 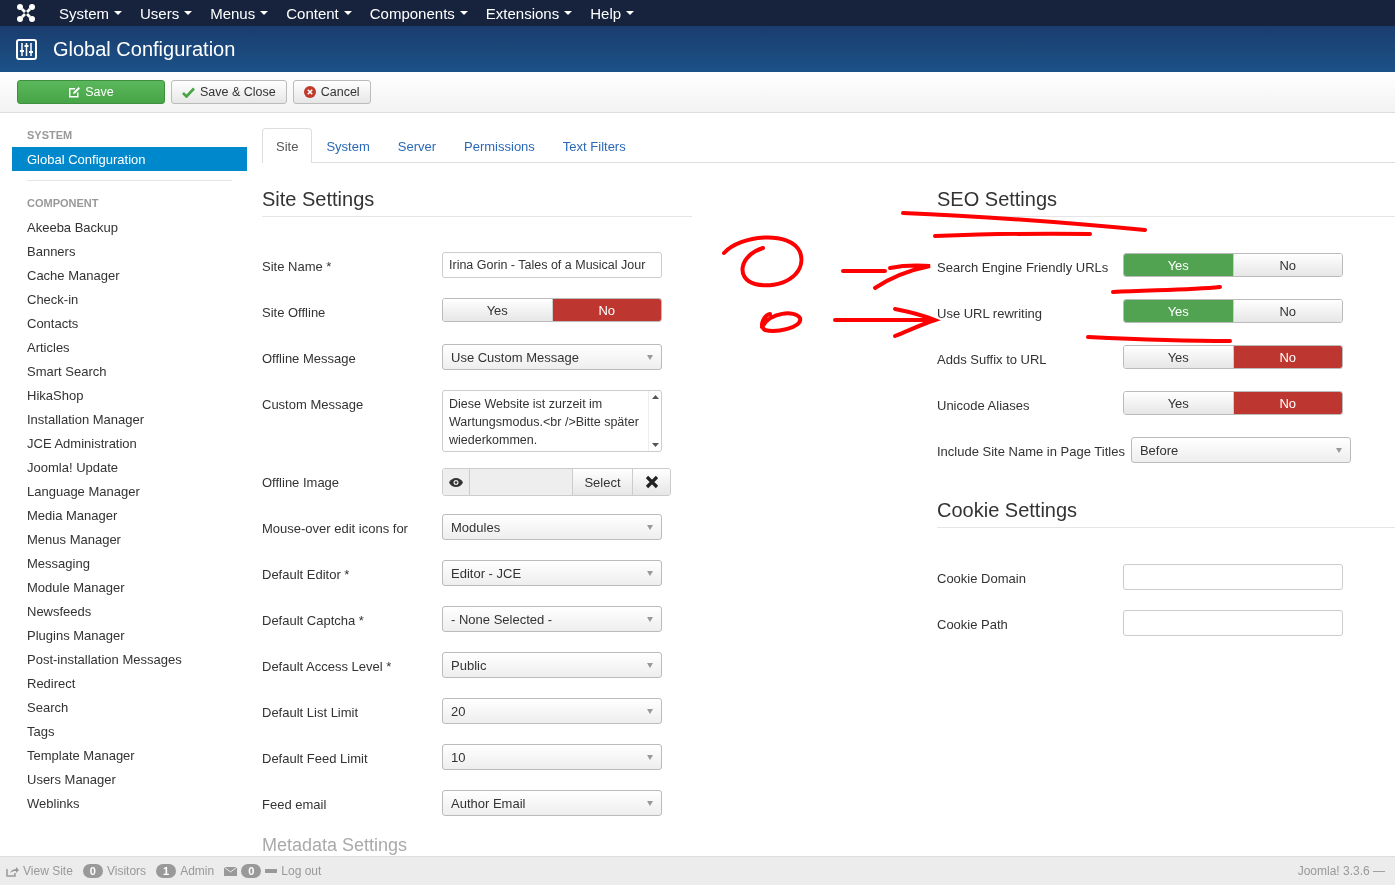 What do you see at coordinates (129, 419) in the screenshot?
I see `sidebar-item: Installation Manager` at bounding box center [129, 419].